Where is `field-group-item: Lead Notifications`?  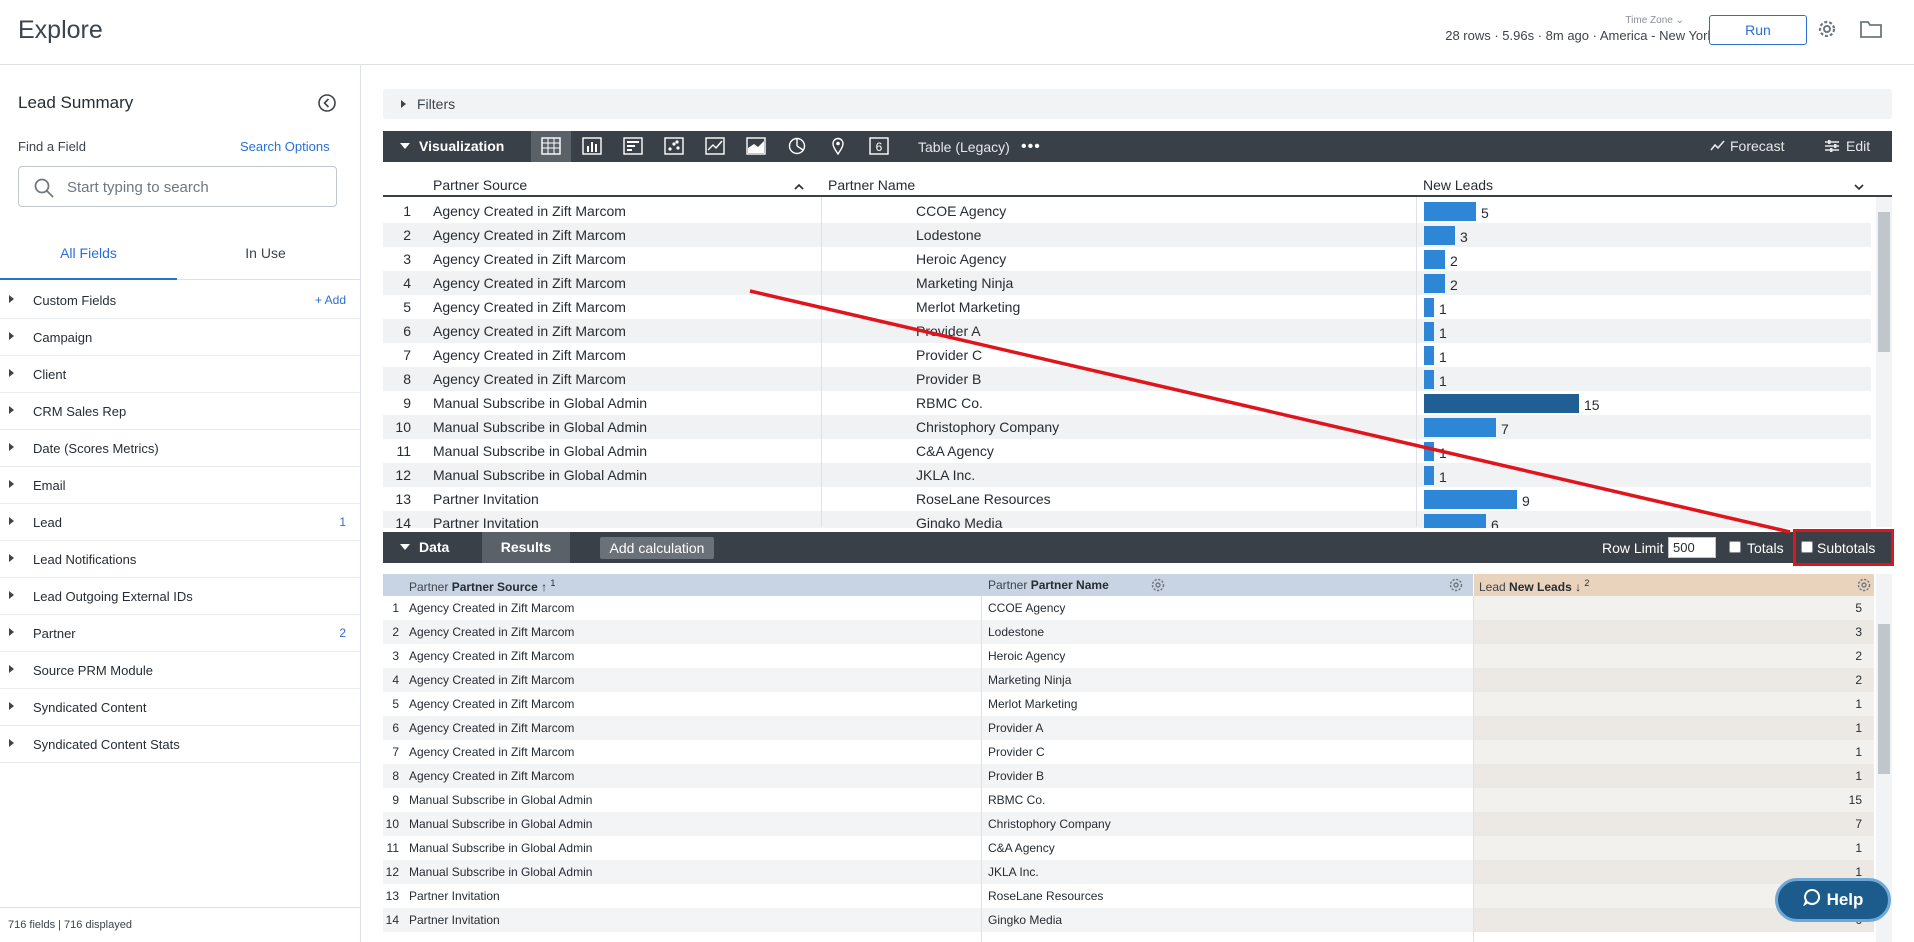 field-group-item: Lead Notifications is located at coordinates (180, 559).